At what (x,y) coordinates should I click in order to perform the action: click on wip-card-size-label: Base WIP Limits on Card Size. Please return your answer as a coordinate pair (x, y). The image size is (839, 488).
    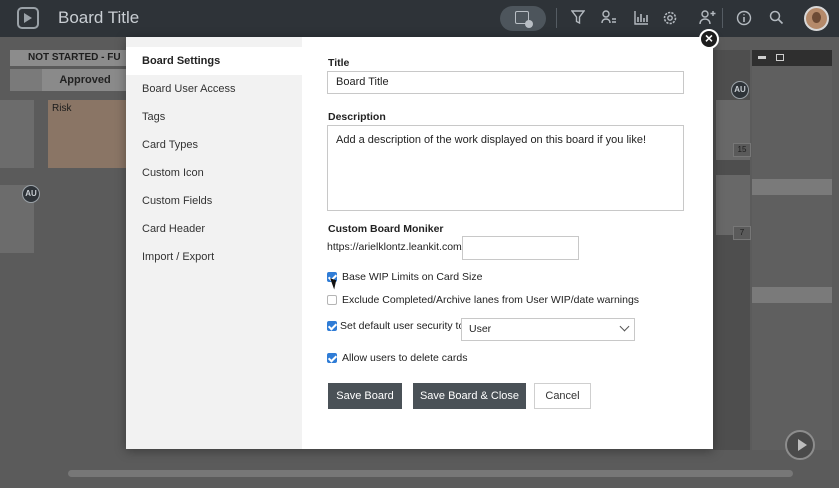
    Looking at the image, I should click on (412, 277).